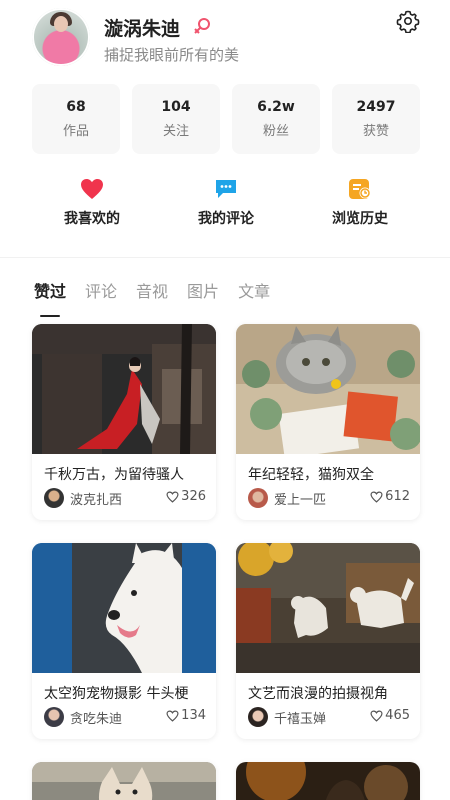  Describe the element at coordinates (202, 26) in the screenshot. I see `female-icon` at that location.